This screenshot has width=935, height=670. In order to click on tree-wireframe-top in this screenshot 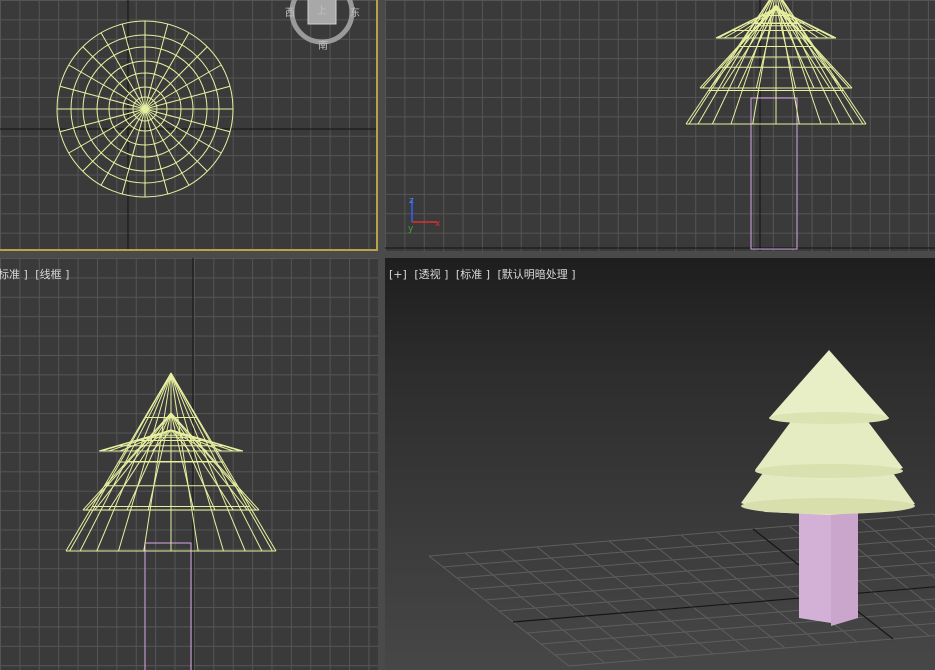, I will do `click(145, 109)`.